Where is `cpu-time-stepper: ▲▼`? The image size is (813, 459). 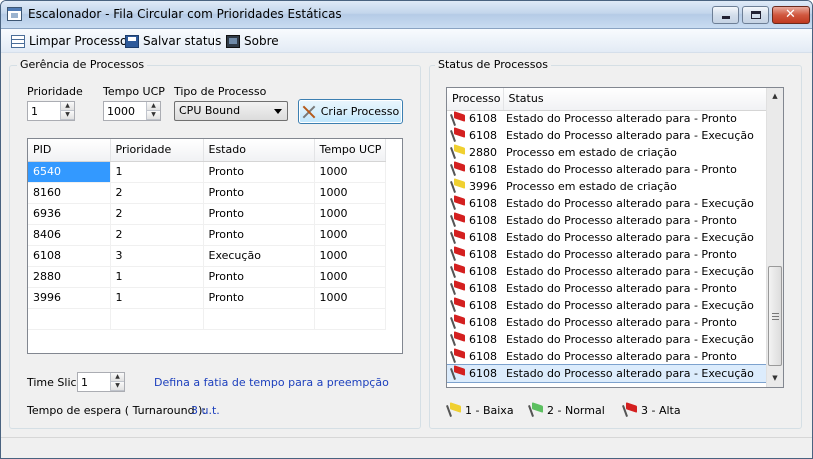 cpu-time-stepper: ▲▼ is located at coordinates (132, 111).